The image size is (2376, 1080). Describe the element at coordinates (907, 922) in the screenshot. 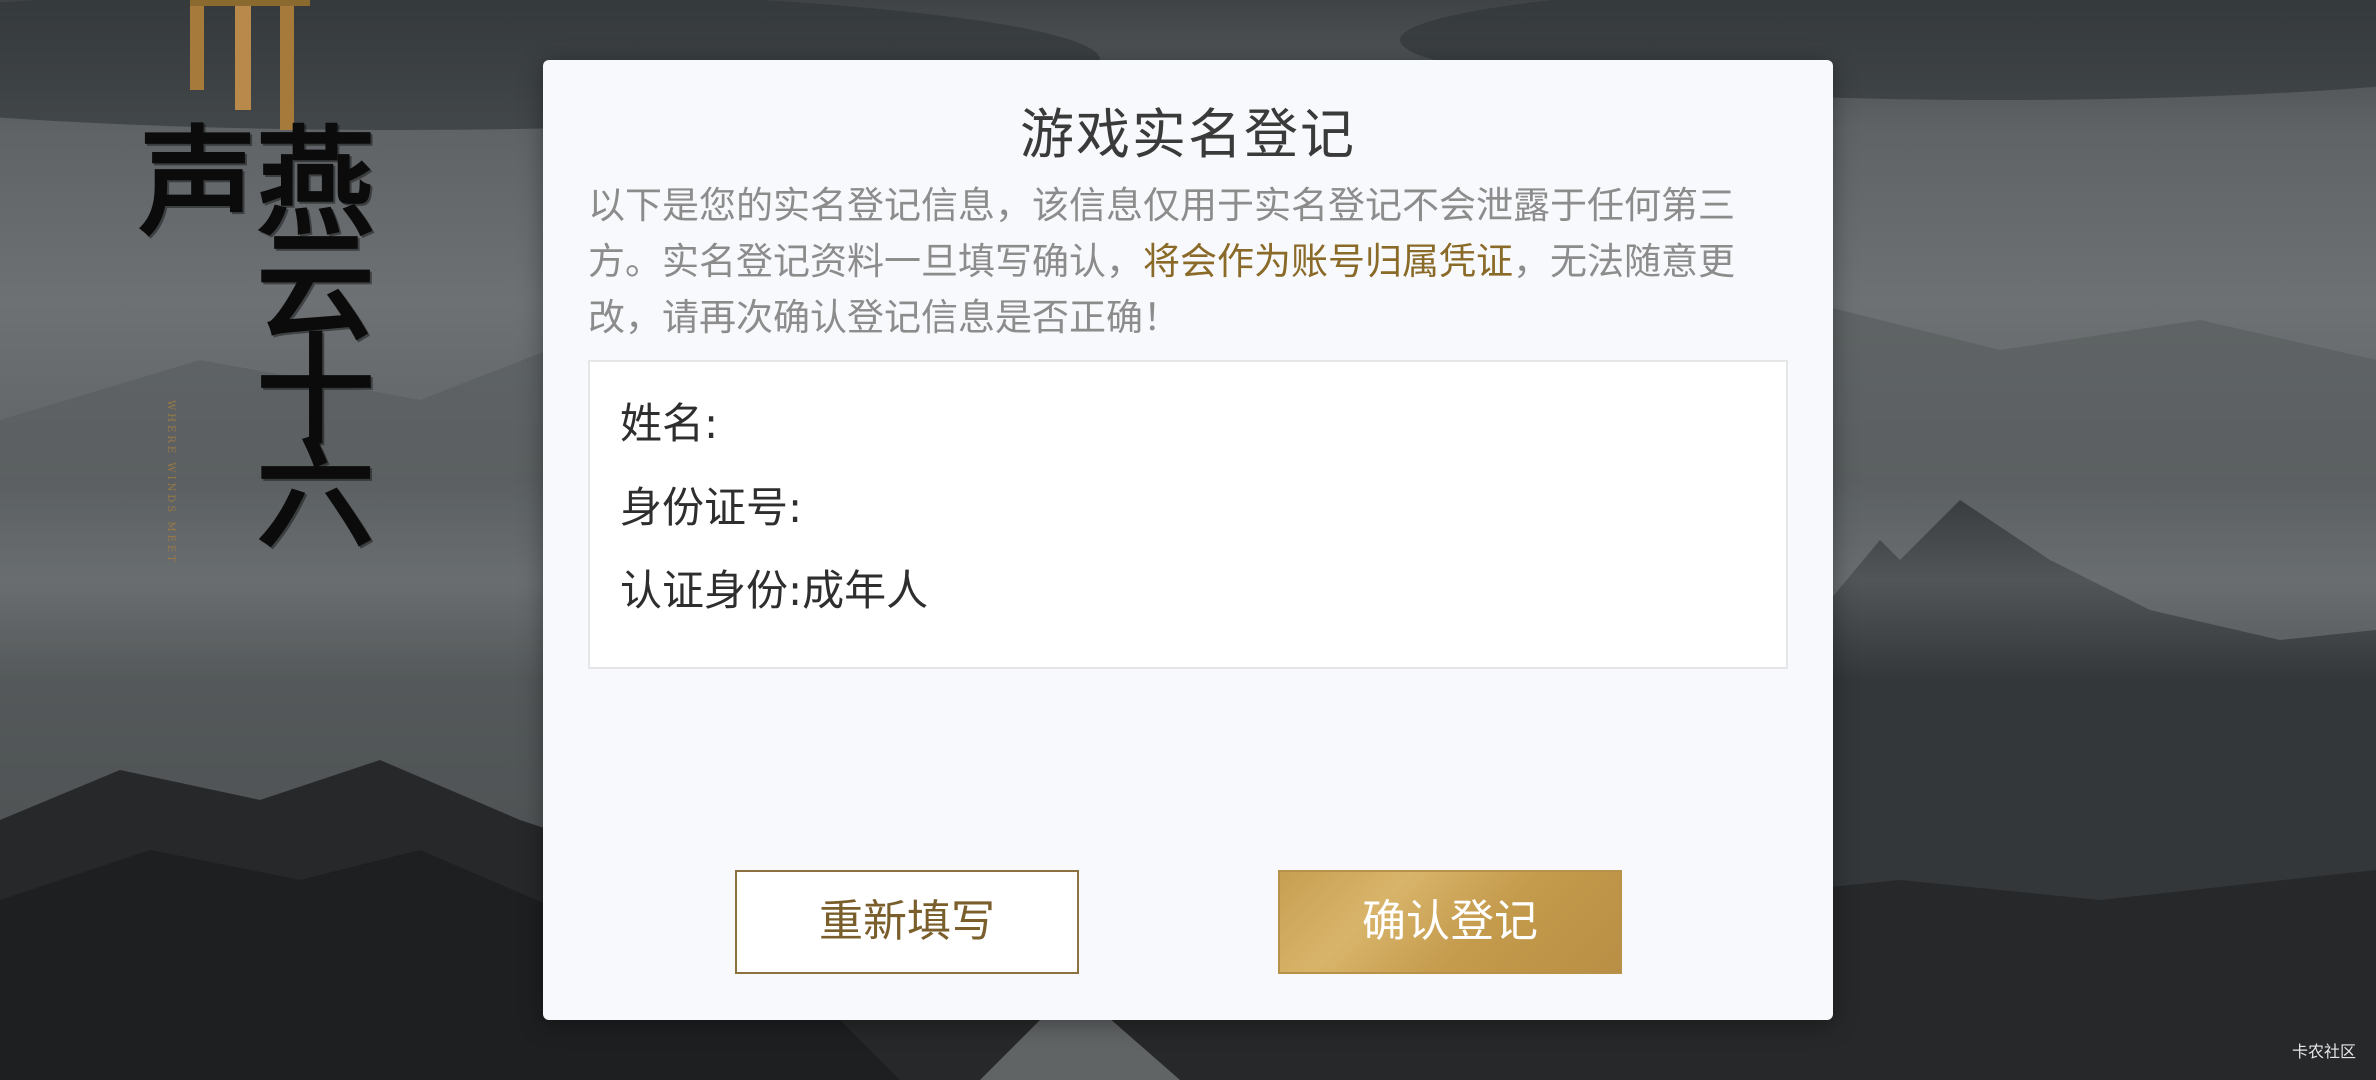

I see `refill-button: 重新填写` at that location.